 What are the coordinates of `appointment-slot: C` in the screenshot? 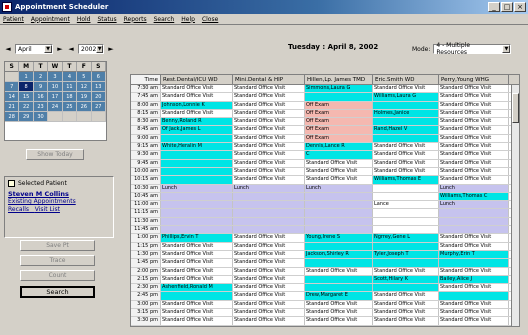 It's located at (339, 155).